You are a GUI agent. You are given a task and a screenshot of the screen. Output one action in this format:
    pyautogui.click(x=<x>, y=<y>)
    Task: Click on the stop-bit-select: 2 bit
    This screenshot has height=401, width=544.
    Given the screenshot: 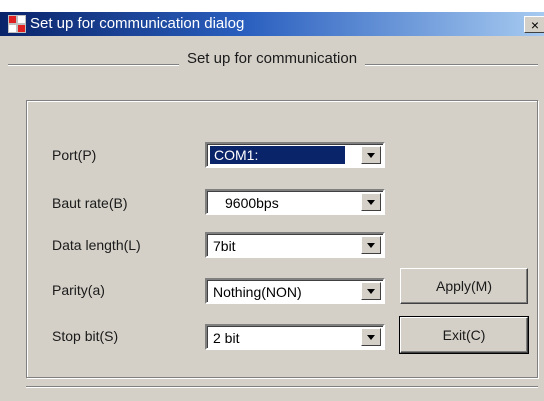 What is the action you would take?
    pyautogui.click(x=295, y=337)
    